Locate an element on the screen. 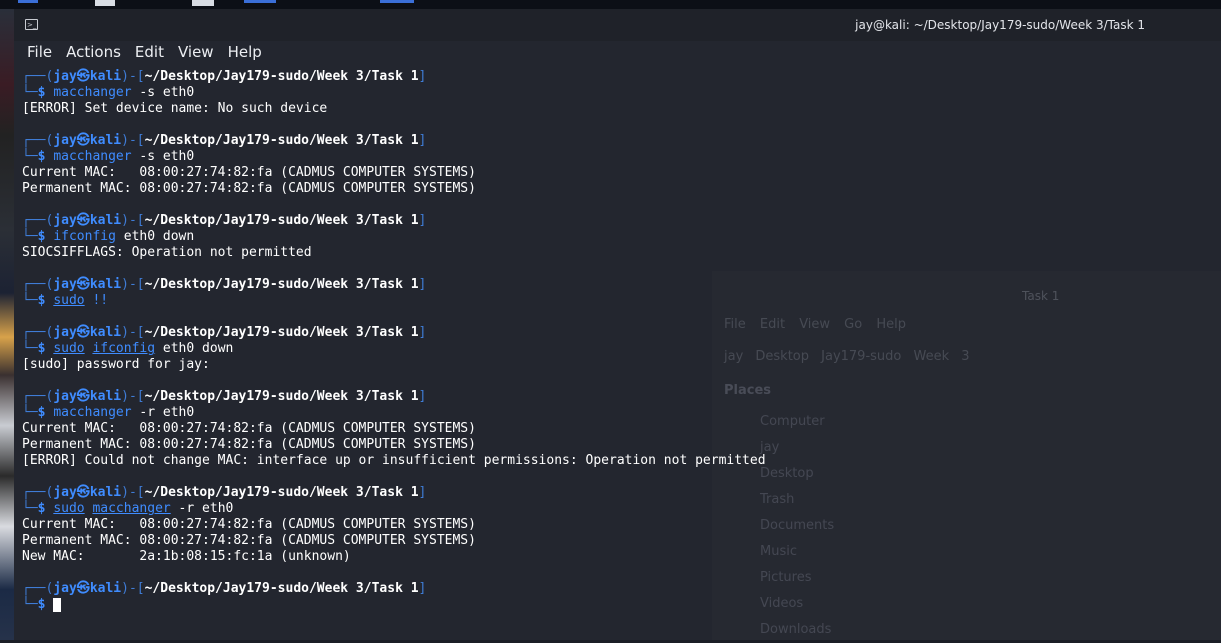 The image size is (1221, 643). output-line: SIOCSIFFLAGS: Operation not permitted is located at coordinates (167, 252).